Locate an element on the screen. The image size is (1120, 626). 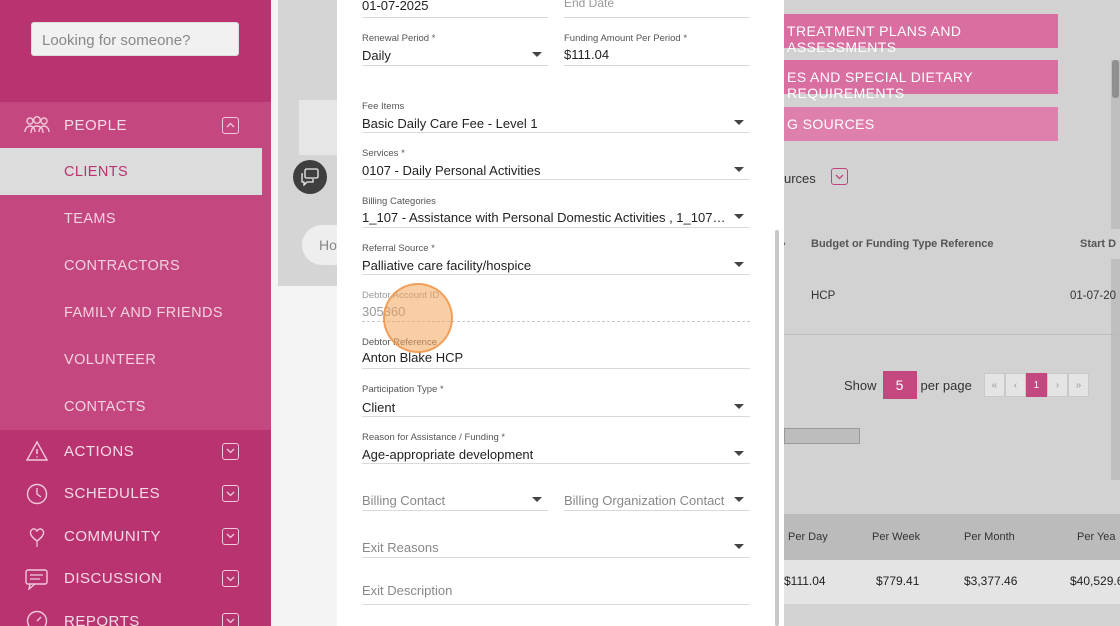
page-scrollbar is located at coordinates (1115, 270).